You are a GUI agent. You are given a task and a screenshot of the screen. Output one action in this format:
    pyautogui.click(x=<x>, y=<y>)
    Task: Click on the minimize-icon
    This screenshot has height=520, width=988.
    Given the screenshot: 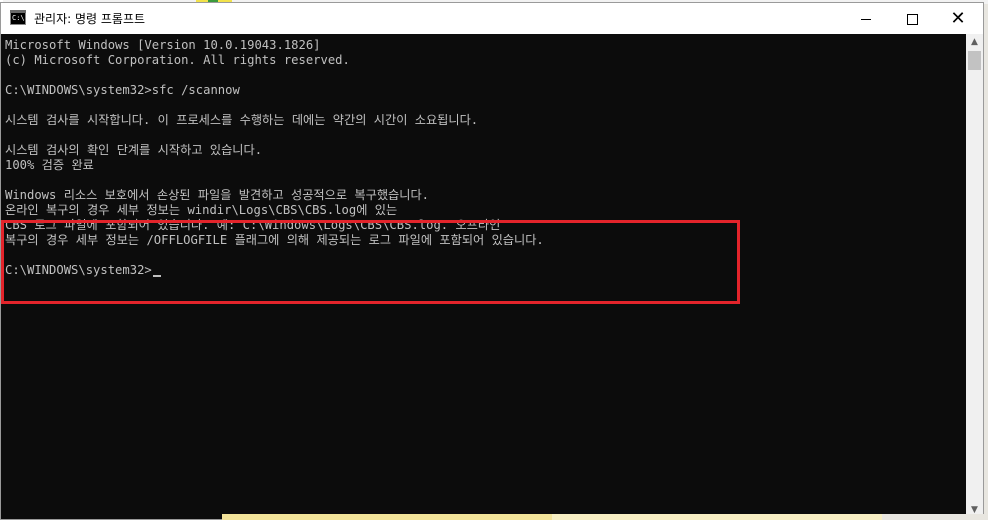 What is the action you would take?
    pyautogui.click(x=866, y=19)
    